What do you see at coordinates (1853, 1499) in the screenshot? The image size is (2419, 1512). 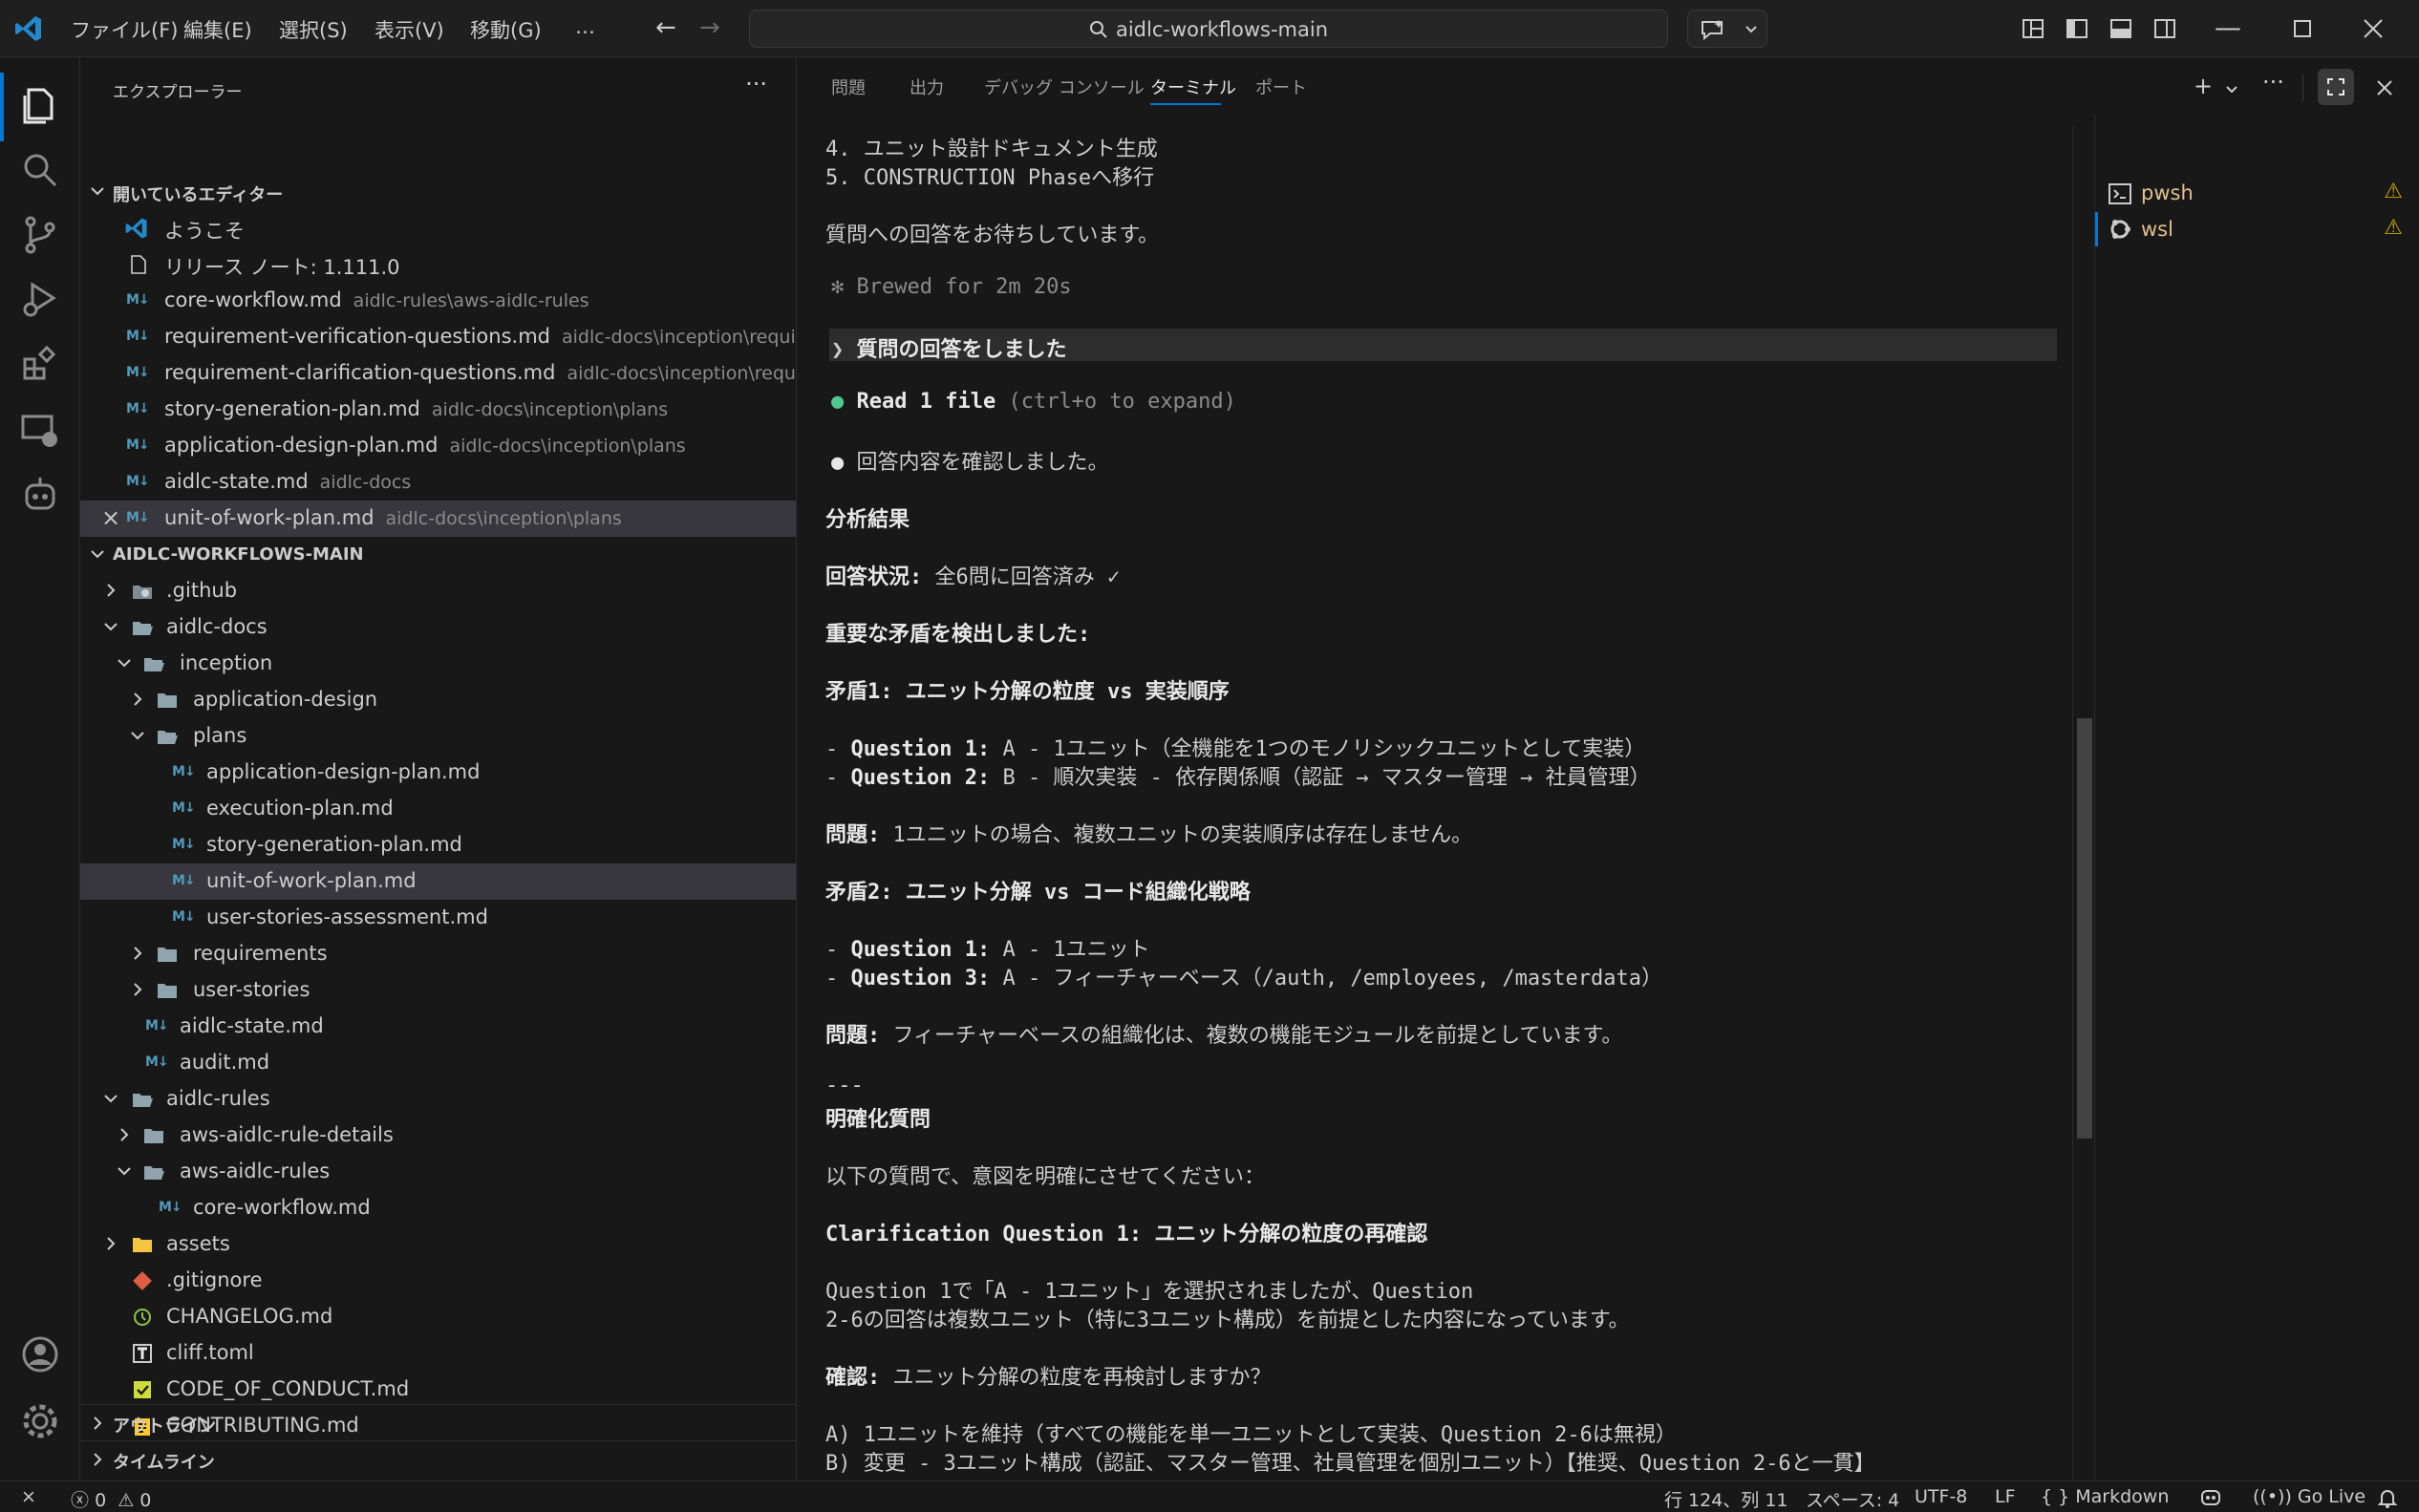 I see `indentation: スペース: 4` at bounding box center [1853, 1499].